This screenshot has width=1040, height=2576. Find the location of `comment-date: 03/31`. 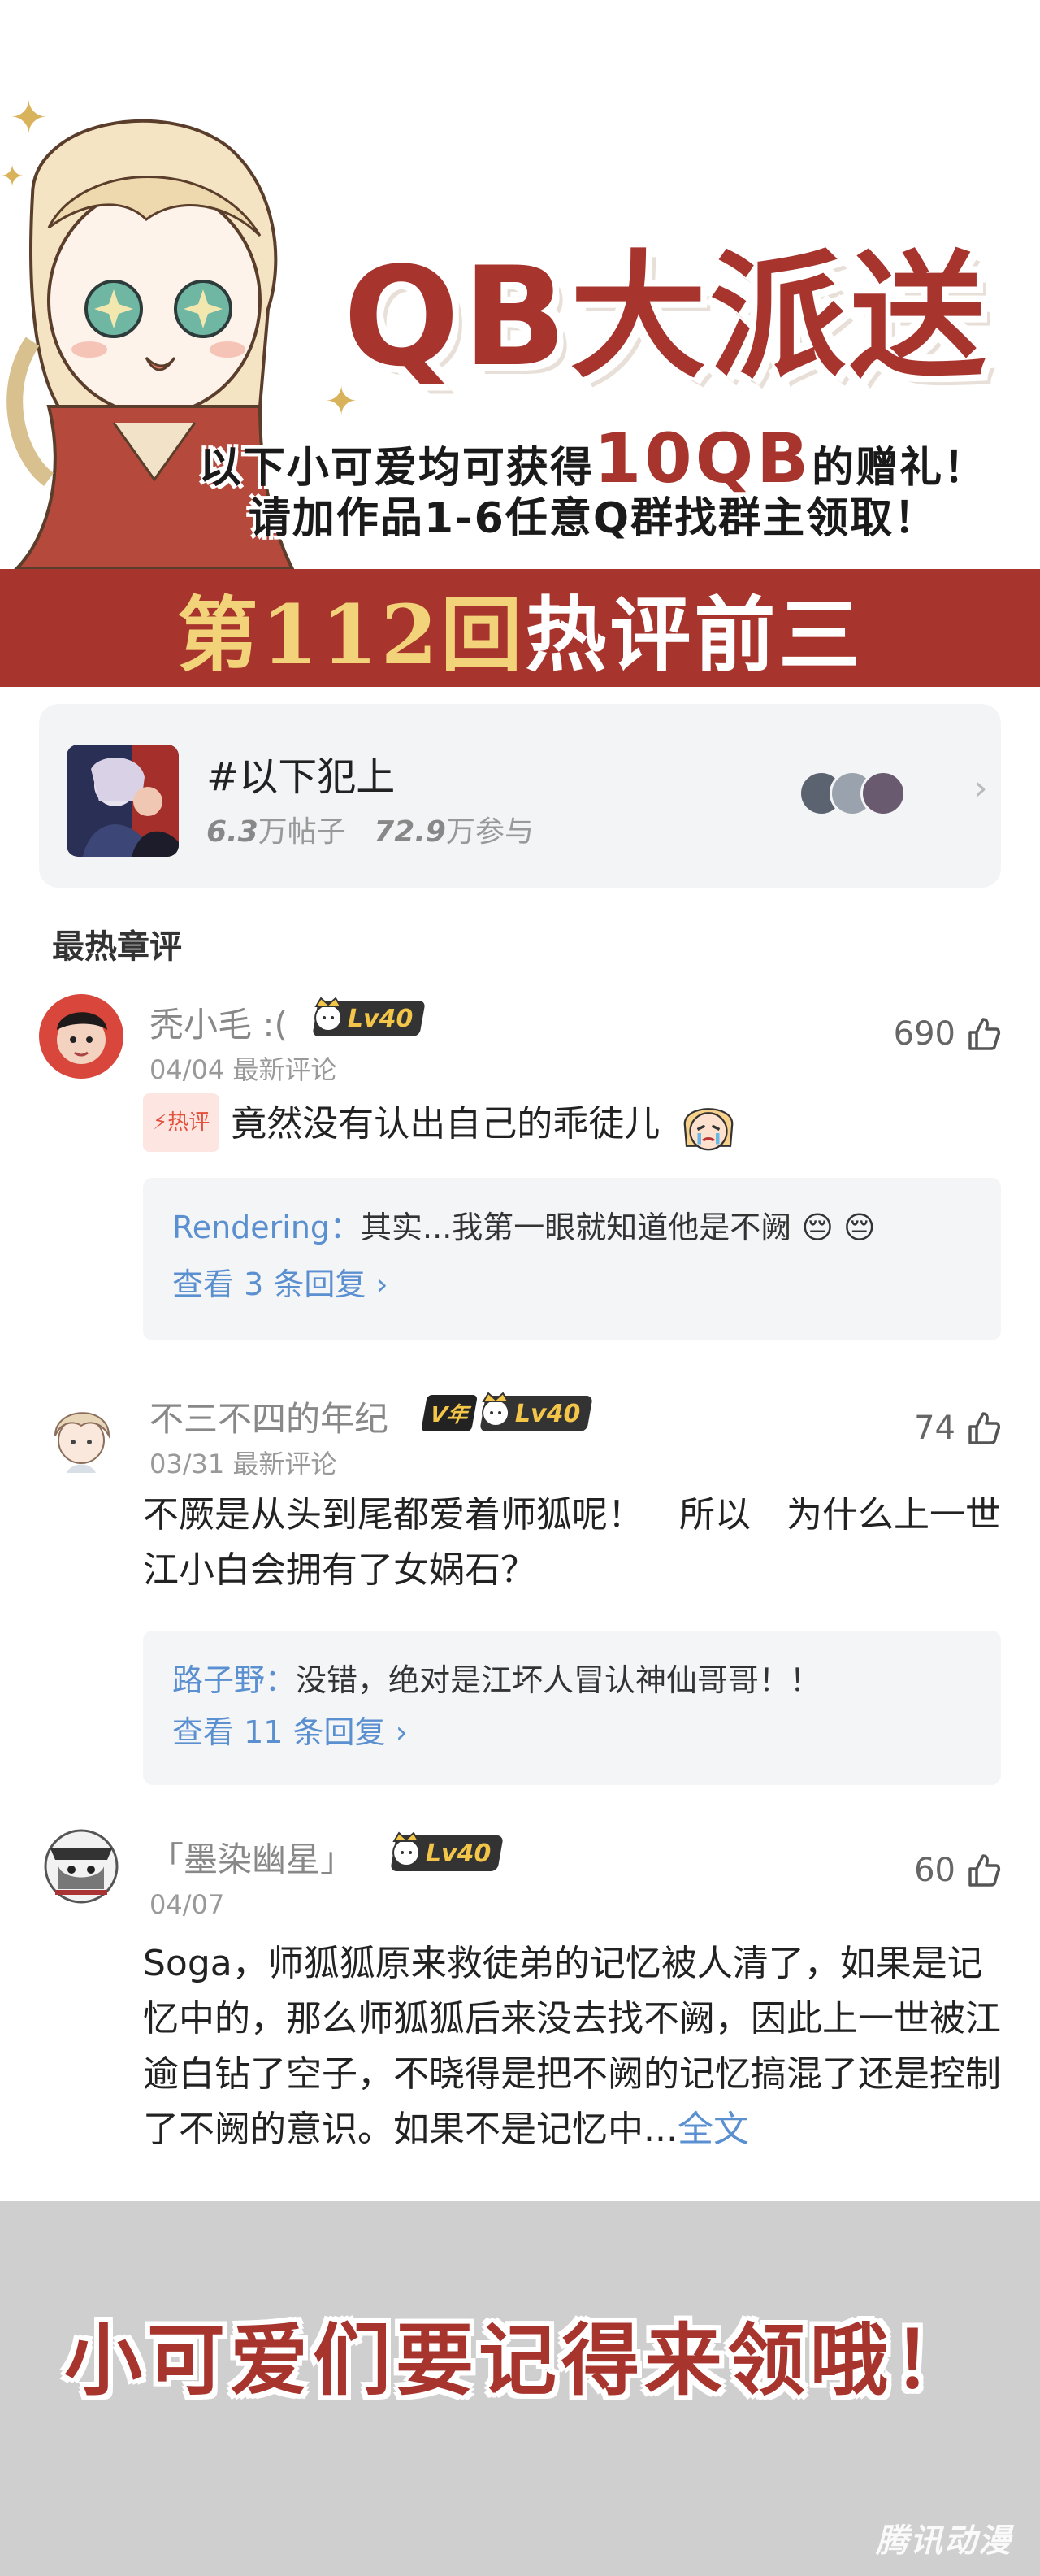

comment-date: 03/31 is located at coordinates (187, 1464).